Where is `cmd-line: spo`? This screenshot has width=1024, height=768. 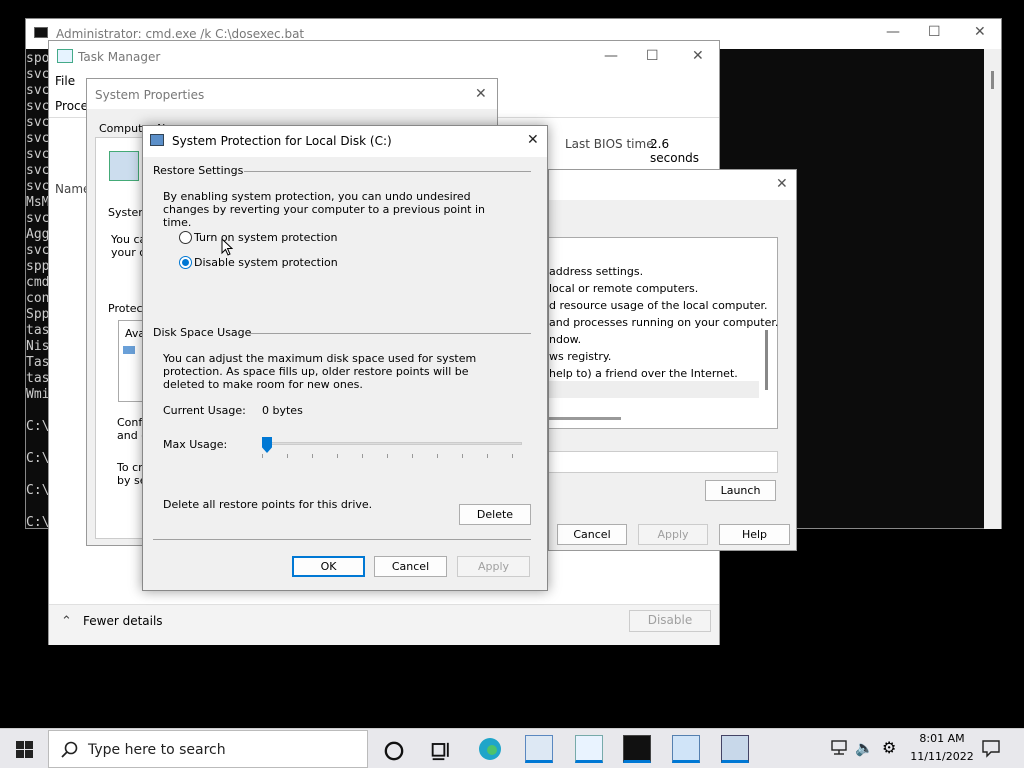
cmd-line: spo is located at coordinates (38, 58).